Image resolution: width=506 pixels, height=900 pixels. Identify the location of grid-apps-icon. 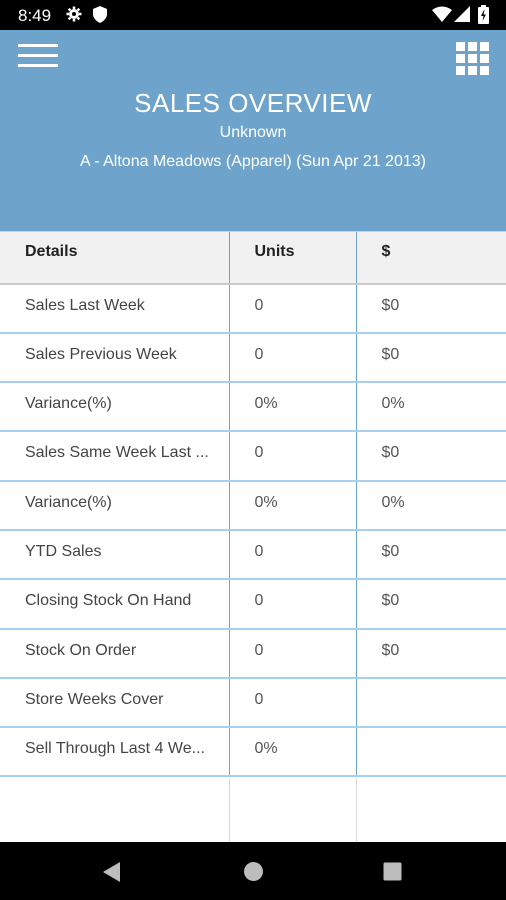
(472, 58).